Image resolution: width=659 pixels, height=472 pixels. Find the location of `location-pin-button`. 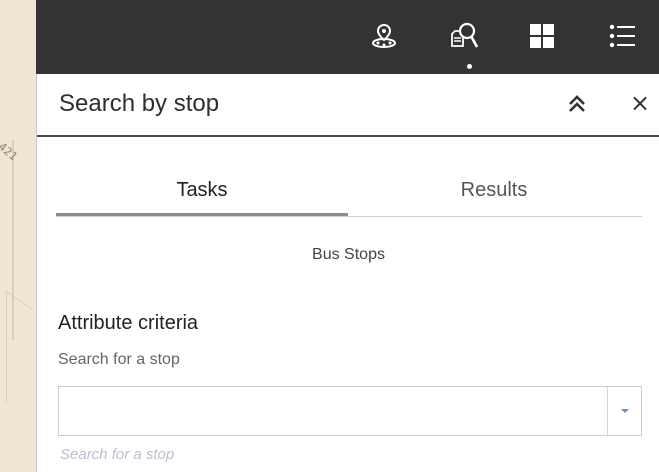

location-pin-button is located at coordinates (384, 36).